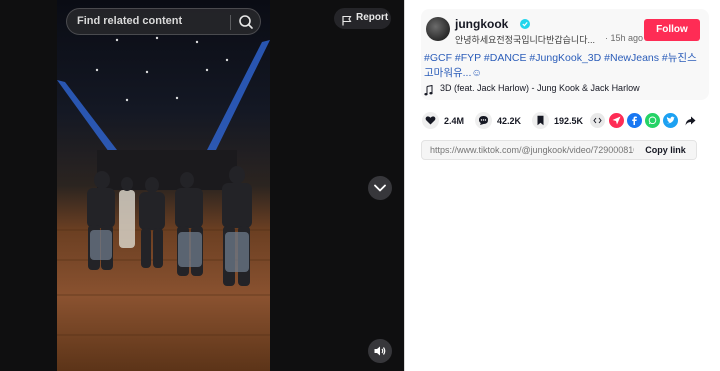 Image resolution: width=720 pixels, height=371 pixels. Describe the element at coordinates (230, 22) in the screenshot. I see `search-divider` at that location.